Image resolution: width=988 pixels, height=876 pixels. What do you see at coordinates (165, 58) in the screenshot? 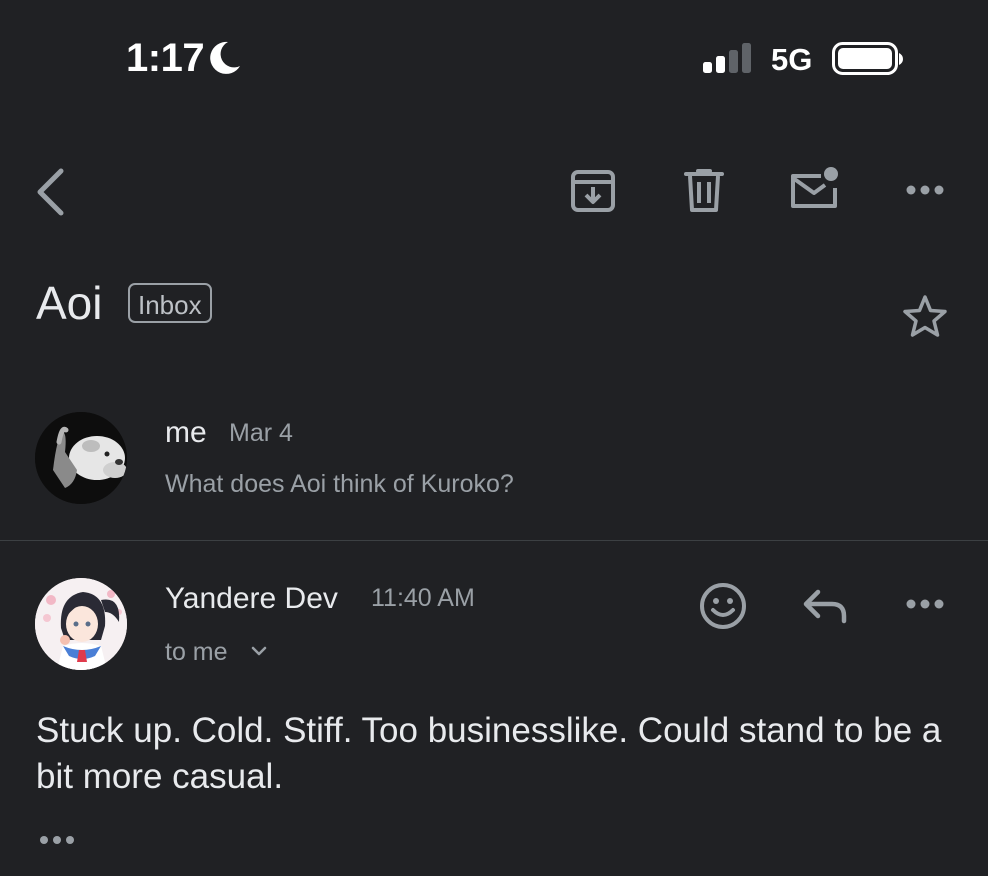
I see `status-time: 1:17` at bounding box center [165, 58].